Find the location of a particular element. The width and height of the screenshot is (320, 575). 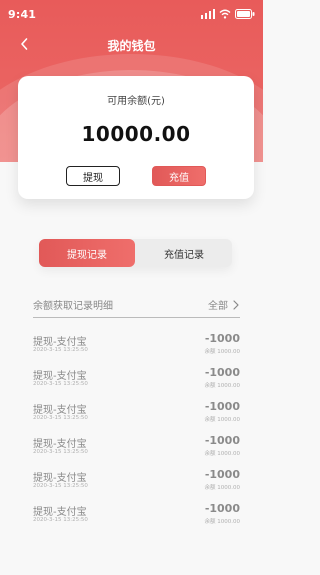

chevron-right-icon is located at coordinates (236, 304).